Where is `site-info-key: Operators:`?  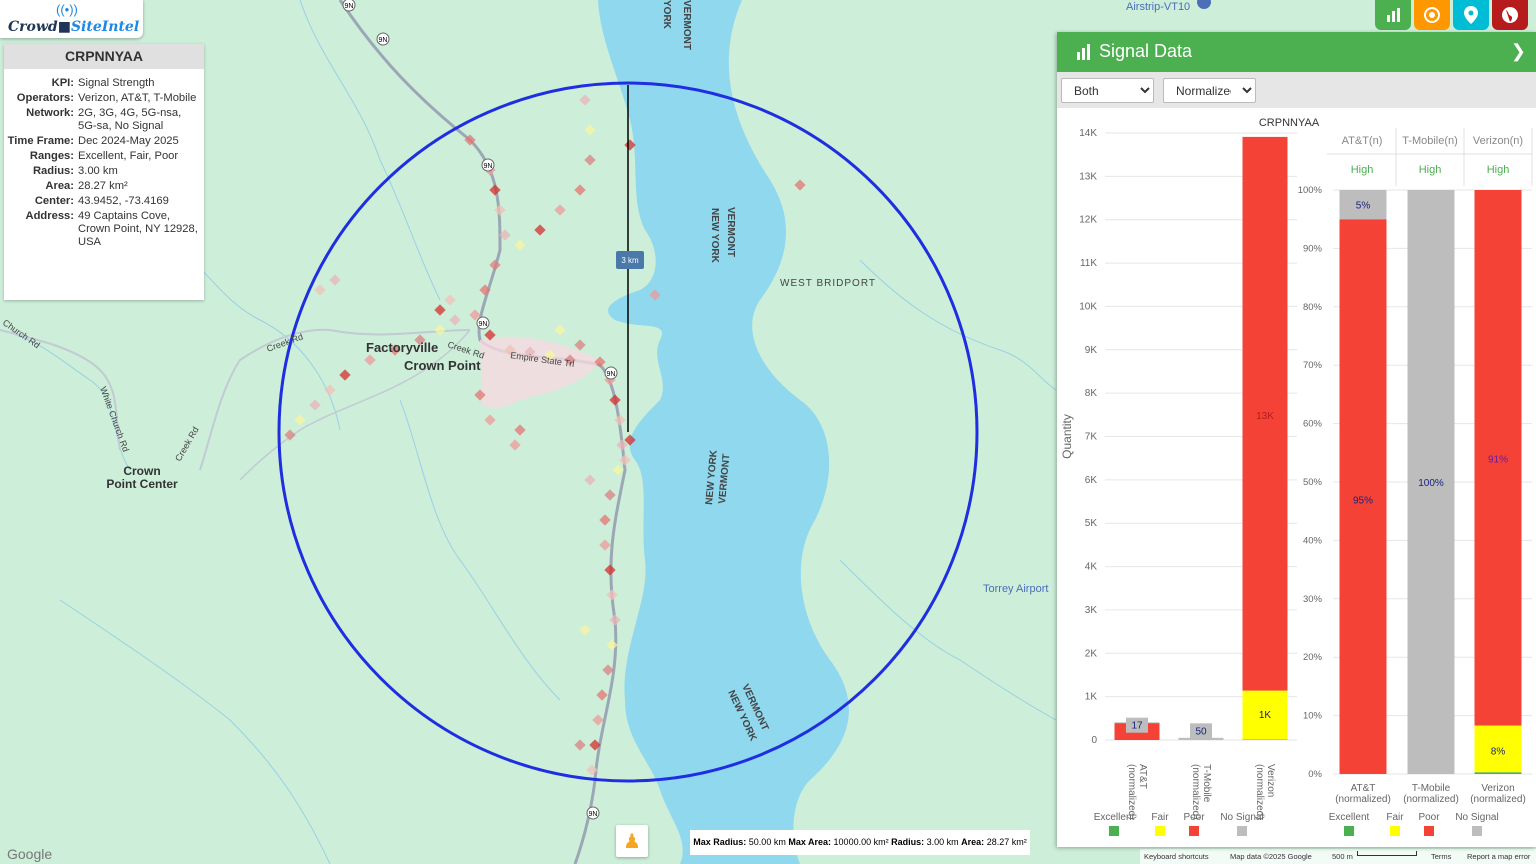 site-info-key: Operators: is located at coordinates (45, 98).